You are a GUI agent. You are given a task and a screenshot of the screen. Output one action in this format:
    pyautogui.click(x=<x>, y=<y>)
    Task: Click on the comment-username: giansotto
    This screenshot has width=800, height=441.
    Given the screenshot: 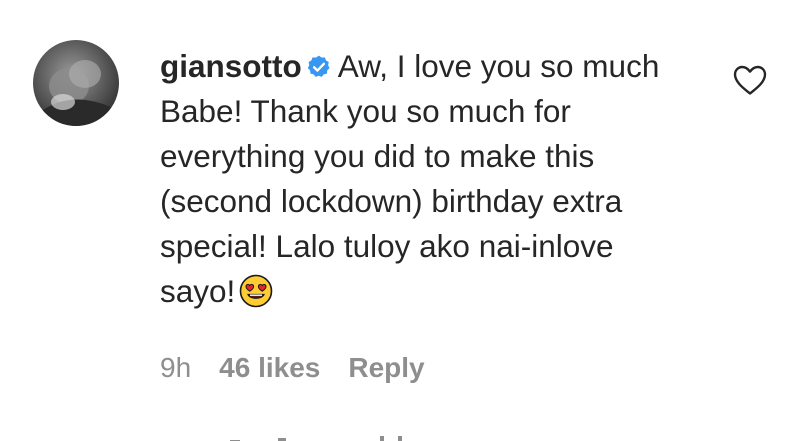 What is the action you would take?
    pyautogui.click(x=231, y=66)
    